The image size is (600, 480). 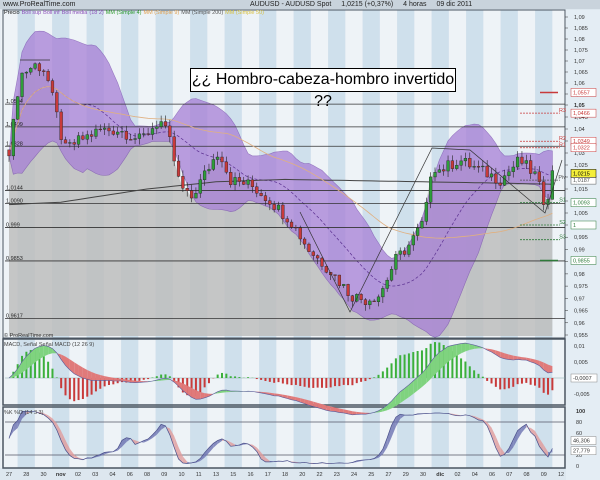 I want to click on pivot-label: S3, so click(x=562, y=238).